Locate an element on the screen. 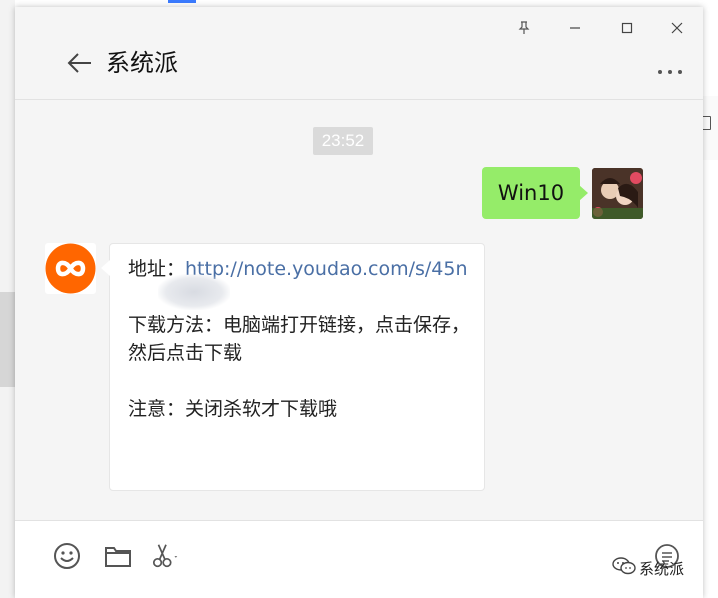  blurred-text is located at coordinates (194, 292).